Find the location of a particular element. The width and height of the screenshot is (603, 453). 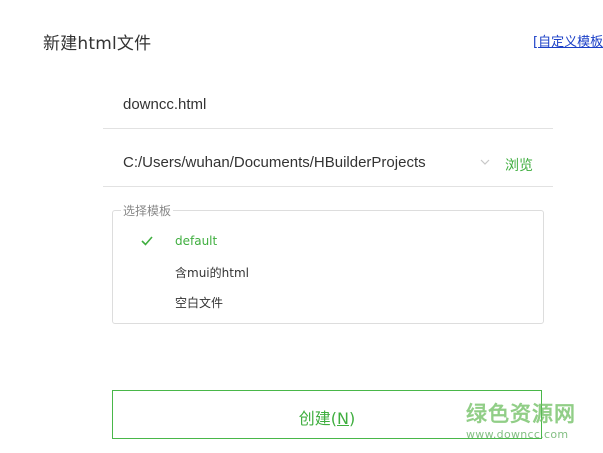

create-button: 创建(N) is located at coordinates (327, 414).